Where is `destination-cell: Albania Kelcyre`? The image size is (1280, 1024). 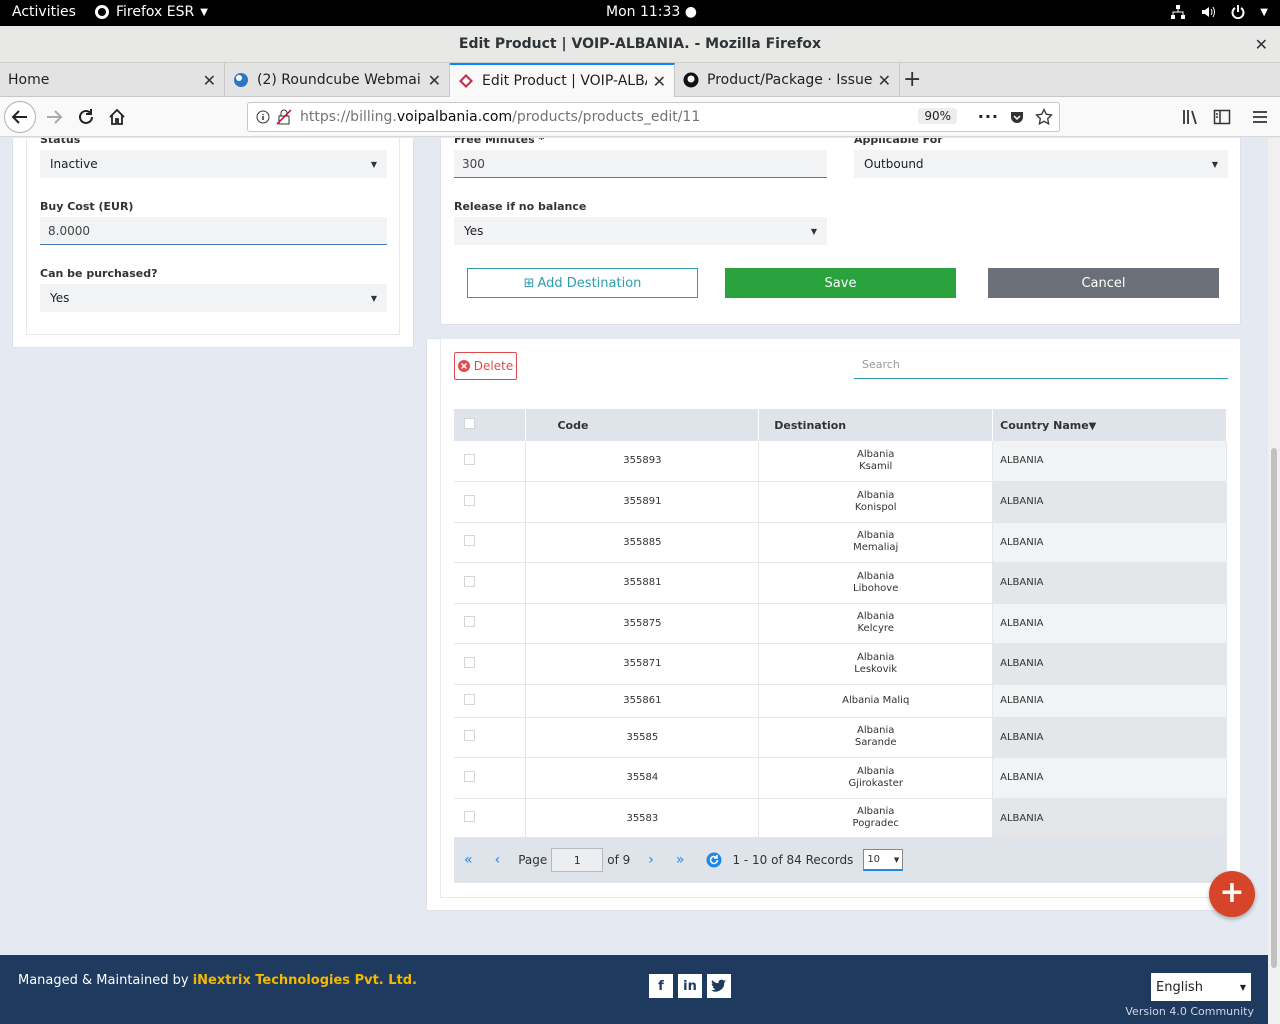 destination-cell: Albania Kelcyre is located at coordinates (876, 623).